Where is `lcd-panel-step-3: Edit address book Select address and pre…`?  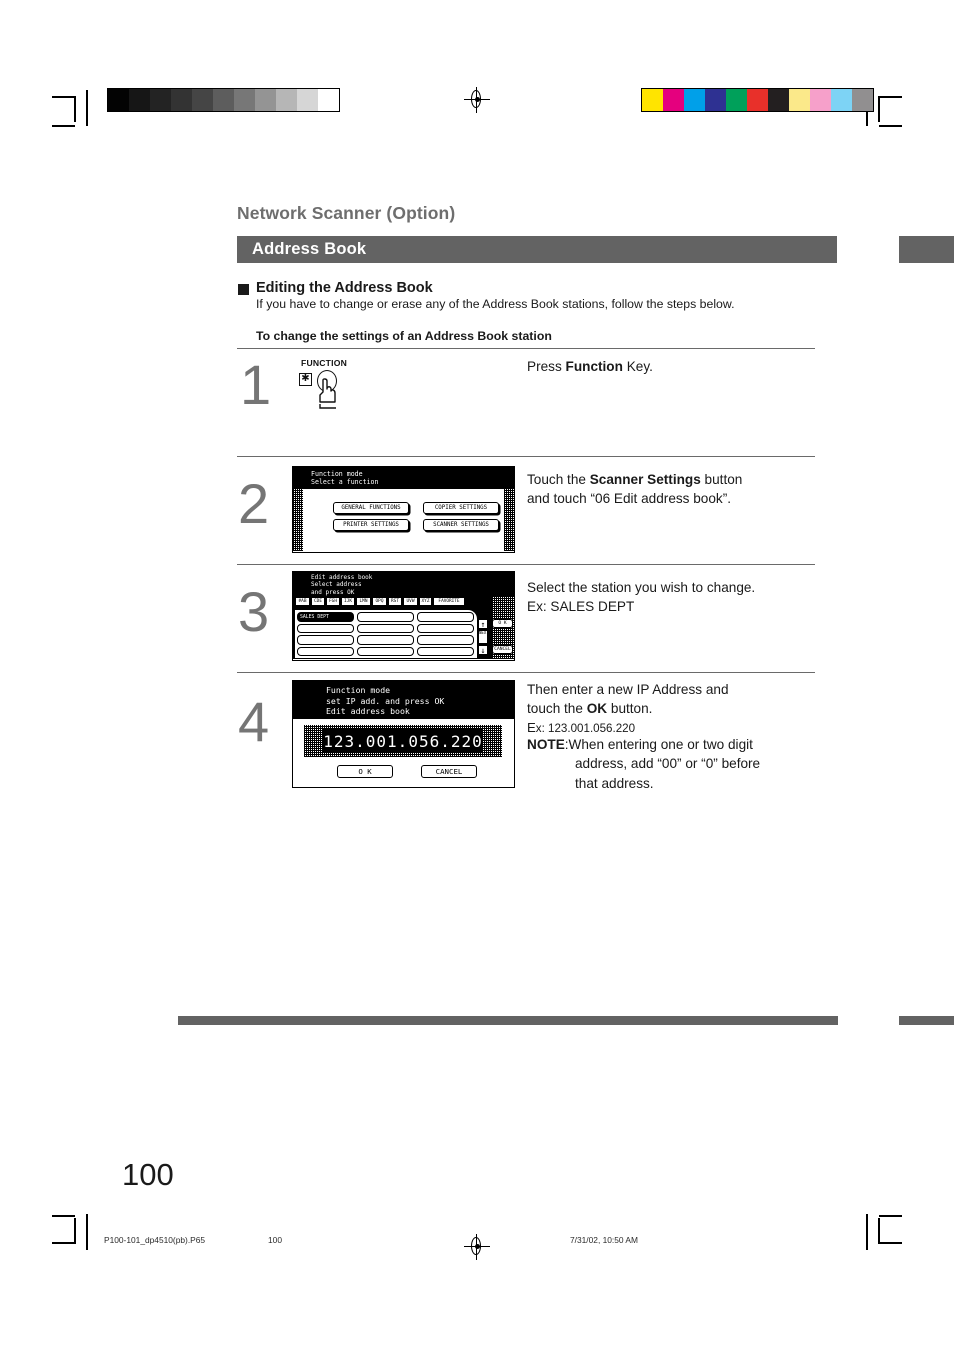 lcd-panel-step-3: Edit address book Select address and pre… is located at coordinates (403, 616).